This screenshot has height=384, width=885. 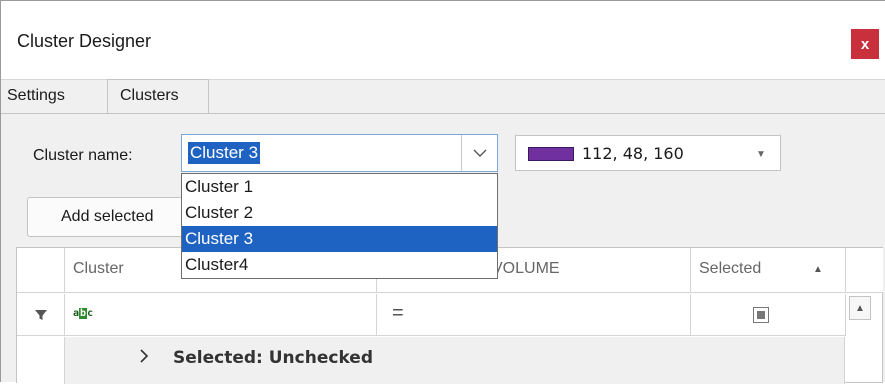 What do you see at coordinates (864, 270) in the screenshot?
I see `header-filler` at bounding box center [864, 270].